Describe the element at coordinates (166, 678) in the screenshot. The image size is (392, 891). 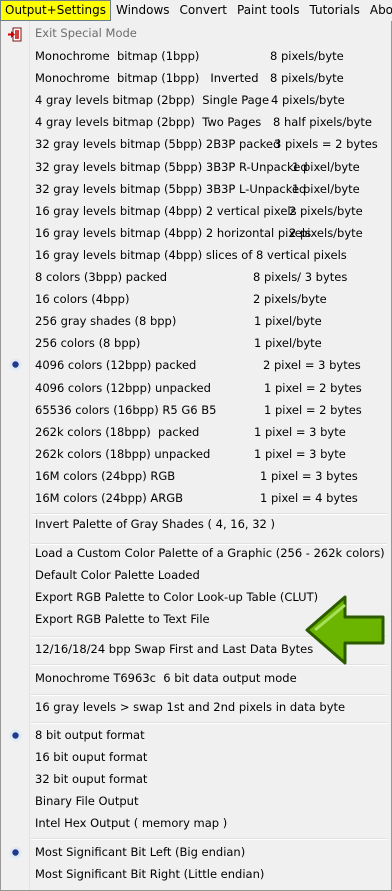
I see `t6963c-mode-item: Monochrome T6963c 6 bit data output mode` at that location.